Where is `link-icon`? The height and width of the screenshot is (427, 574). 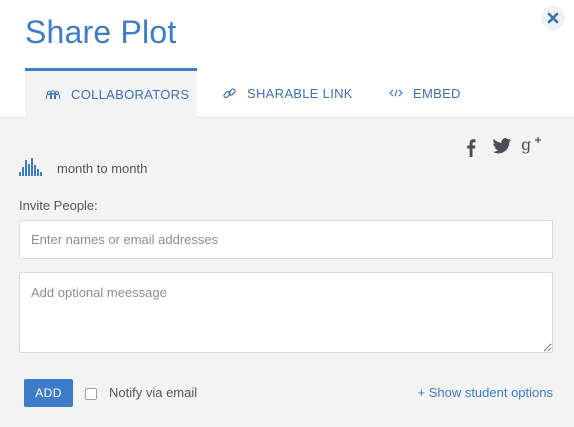 link-icon is located at coordinates (229, 93).